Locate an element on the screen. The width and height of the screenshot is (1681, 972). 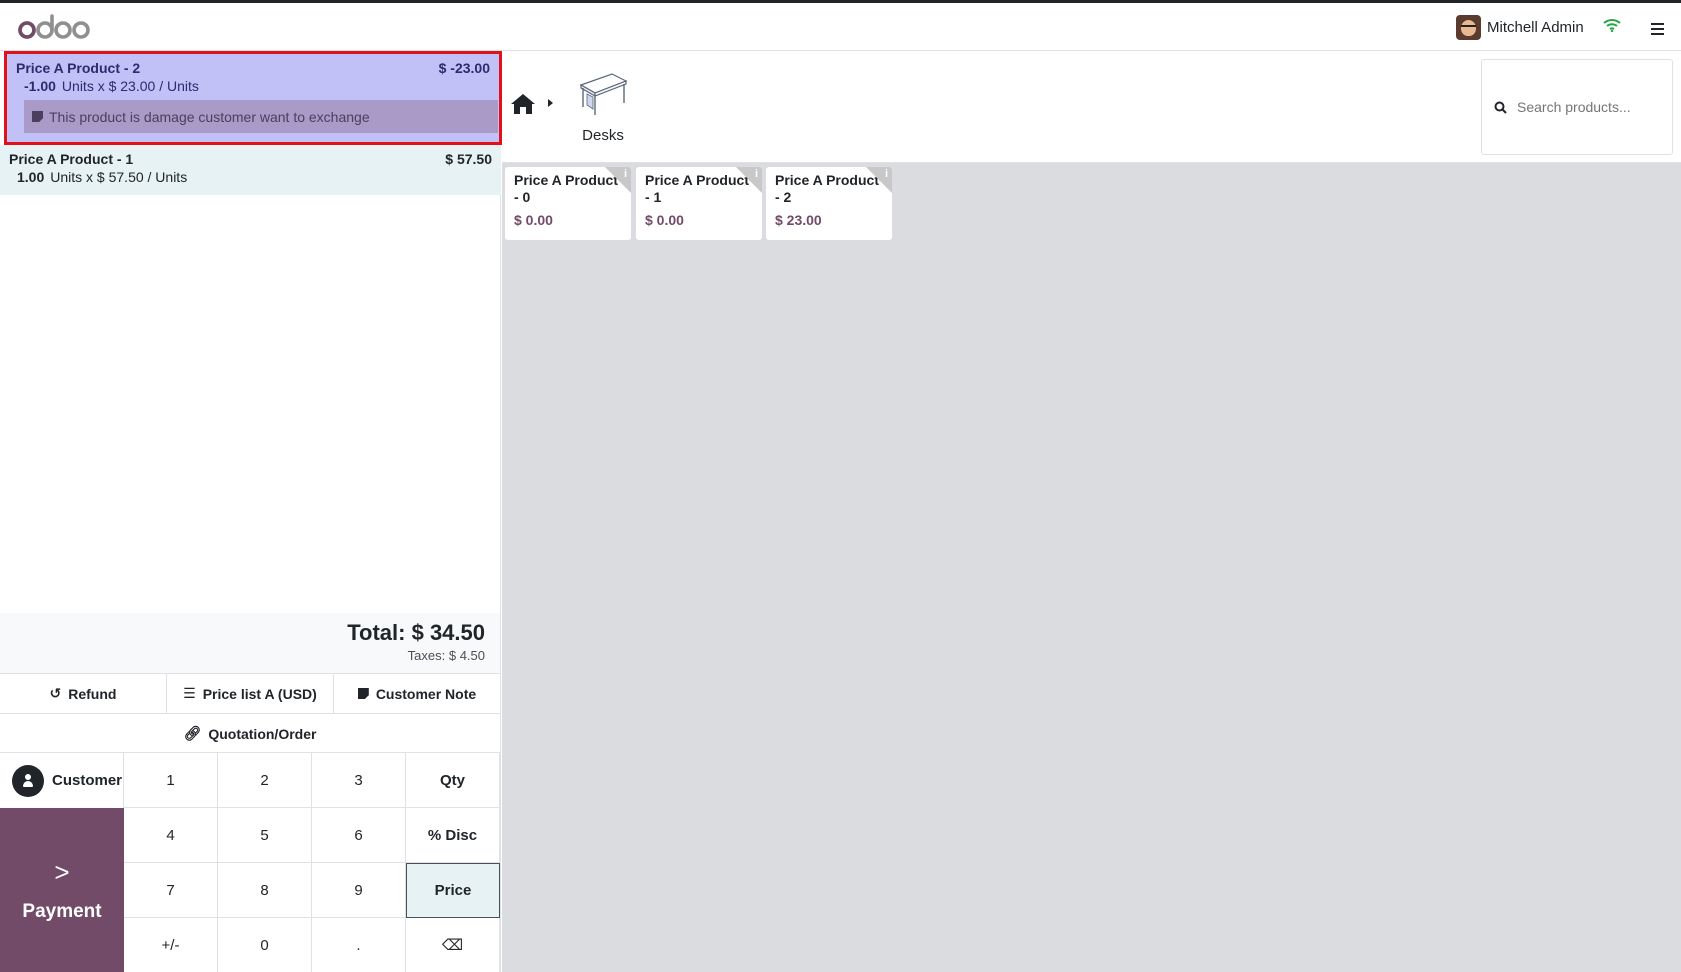
refund-button: ↺ Refund is located at coordinates (83, 693).